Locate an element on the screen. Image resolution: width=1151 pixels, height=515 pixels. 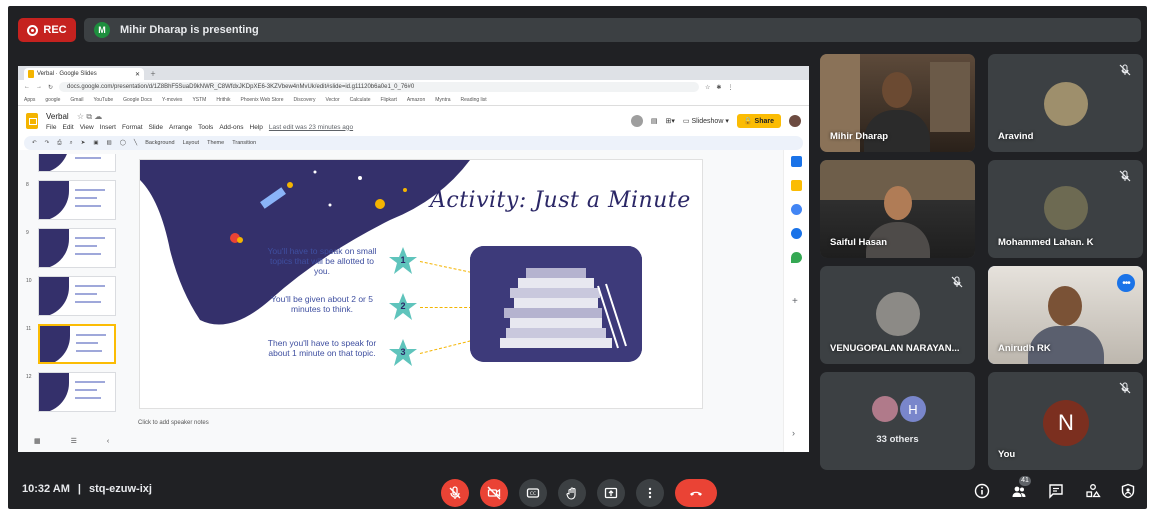
more-options-icon: ••• is located at coordinates (1126, 283).